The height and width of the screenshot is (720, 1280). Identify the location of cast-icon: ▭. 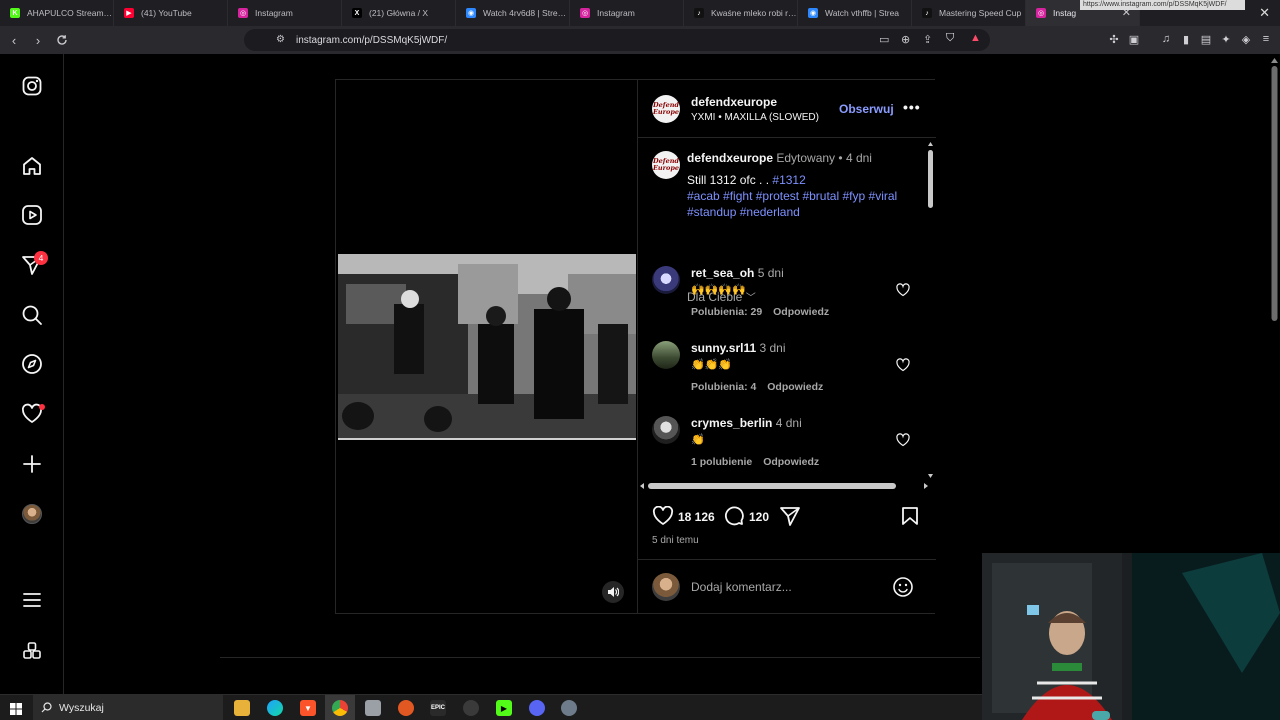
(884, 39).